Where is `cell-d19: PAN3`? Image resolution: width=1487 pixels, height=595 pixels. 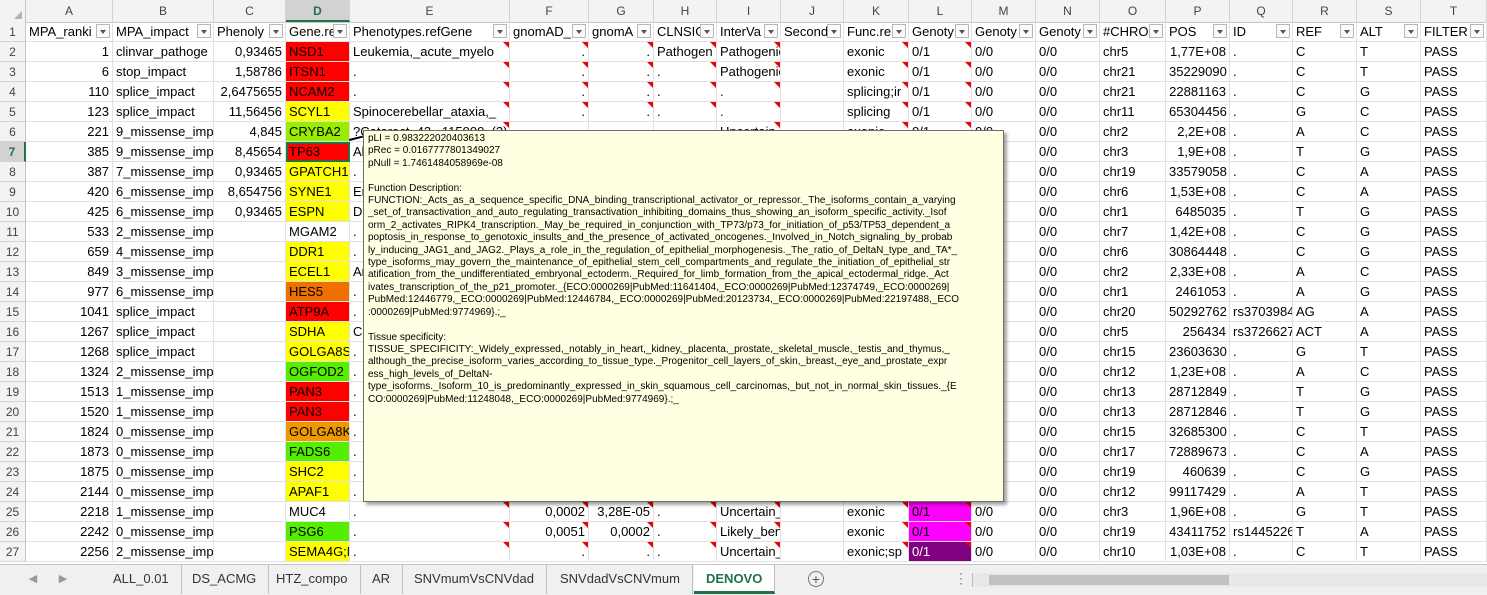 cell-d19: PAN3 is located at coordinates (318, 392).